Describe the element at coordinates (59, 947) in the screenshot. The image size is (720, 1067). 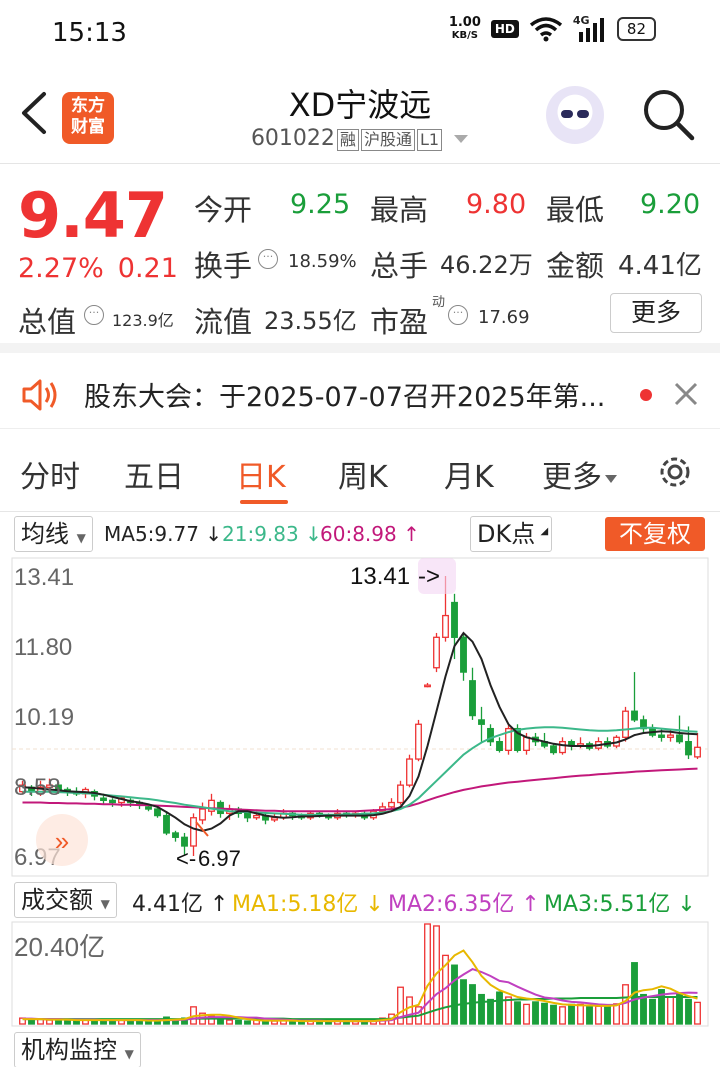
I see `volume-max-label: 20.40亿` at that location.